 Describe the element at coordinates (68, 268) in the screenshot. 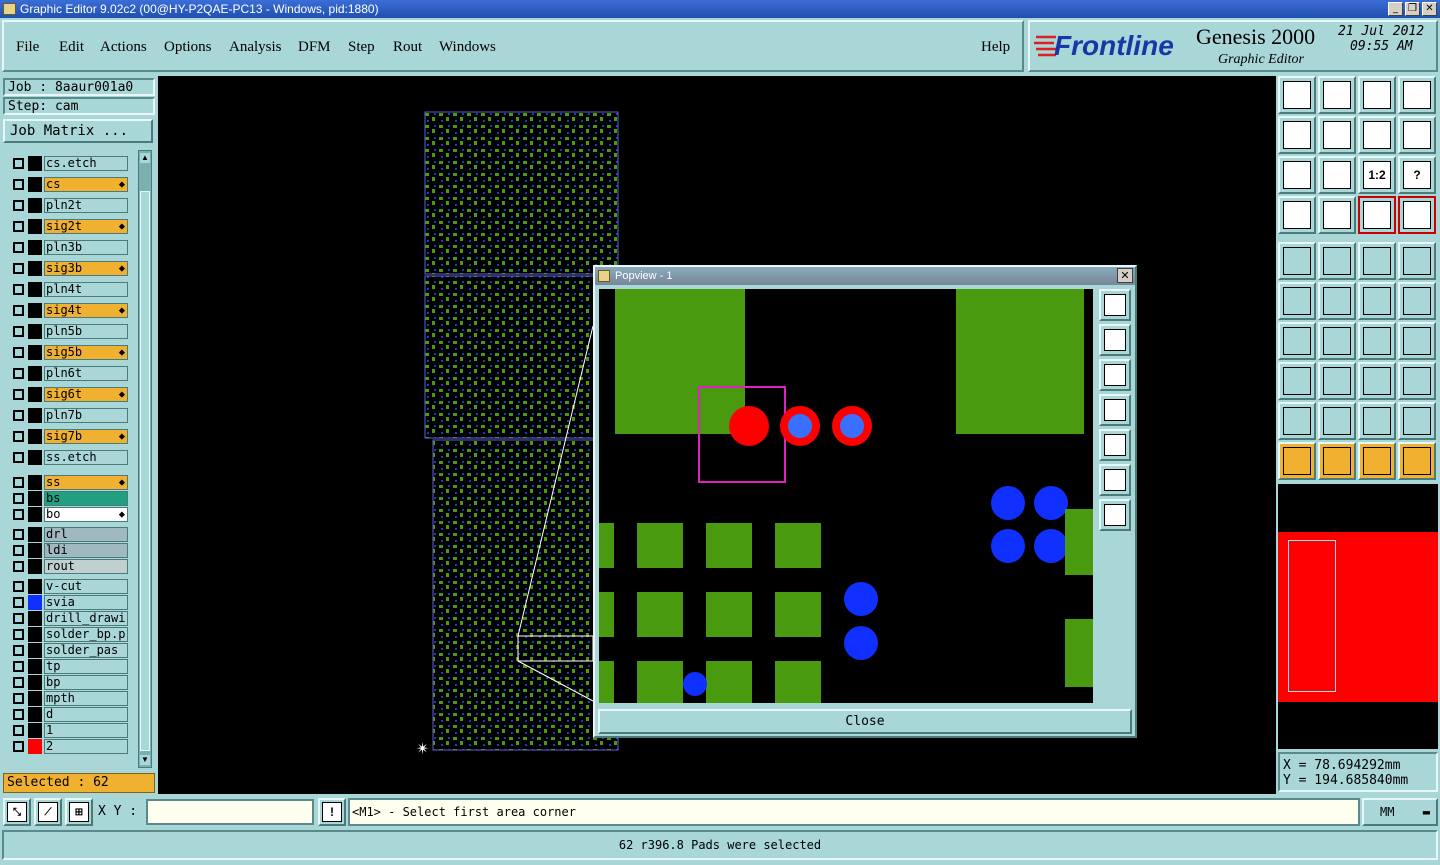

I see `layer-row: sig3b ⬥` at that location.